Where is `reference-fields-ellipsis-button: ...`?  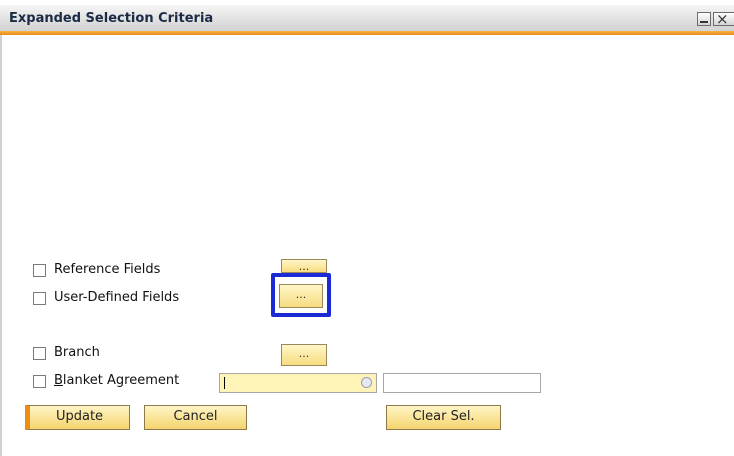
reference-fields-ellipsis-button: ... is located at coordinates (304, 266).